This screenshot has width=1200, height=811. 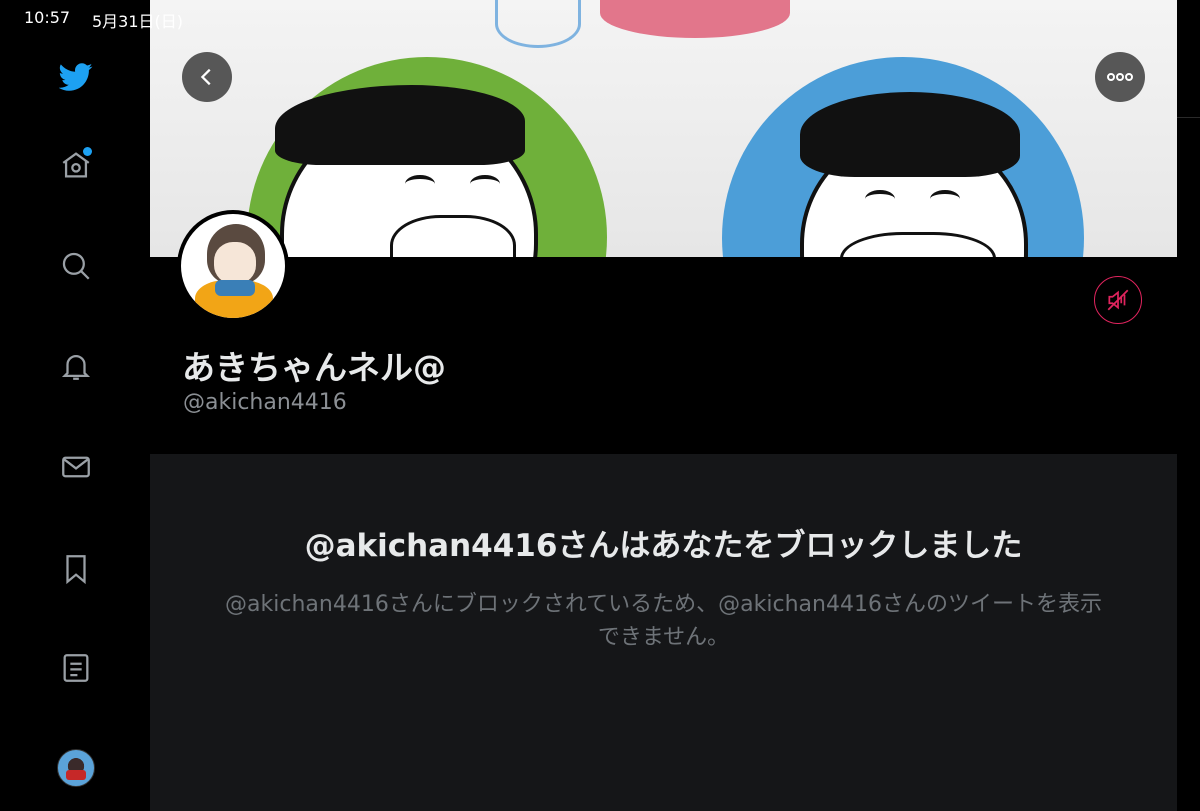 What do you see at coordinates (314, 367) in the screenshot?
I see `profile-display-name: あきちゃんネル@` at bounding box center [314, 367].